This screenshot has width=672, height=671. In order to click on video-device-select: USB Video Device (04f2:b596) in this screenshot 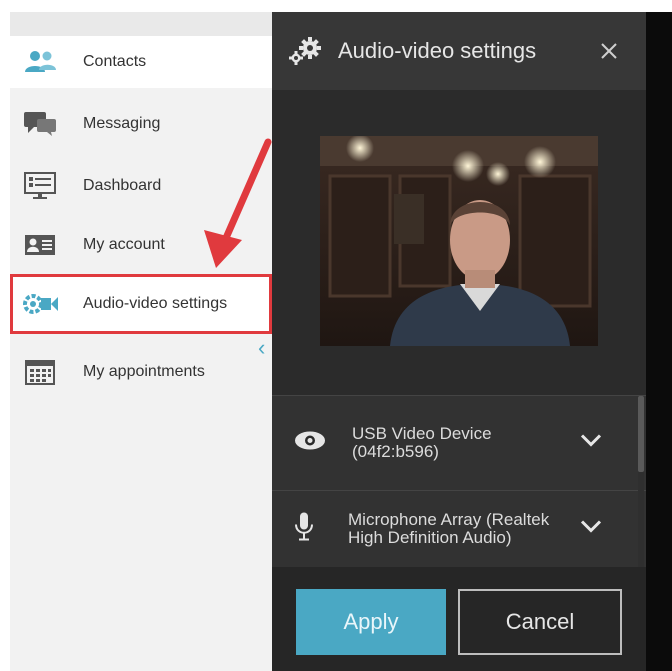, I will do `click(459, 443)`.